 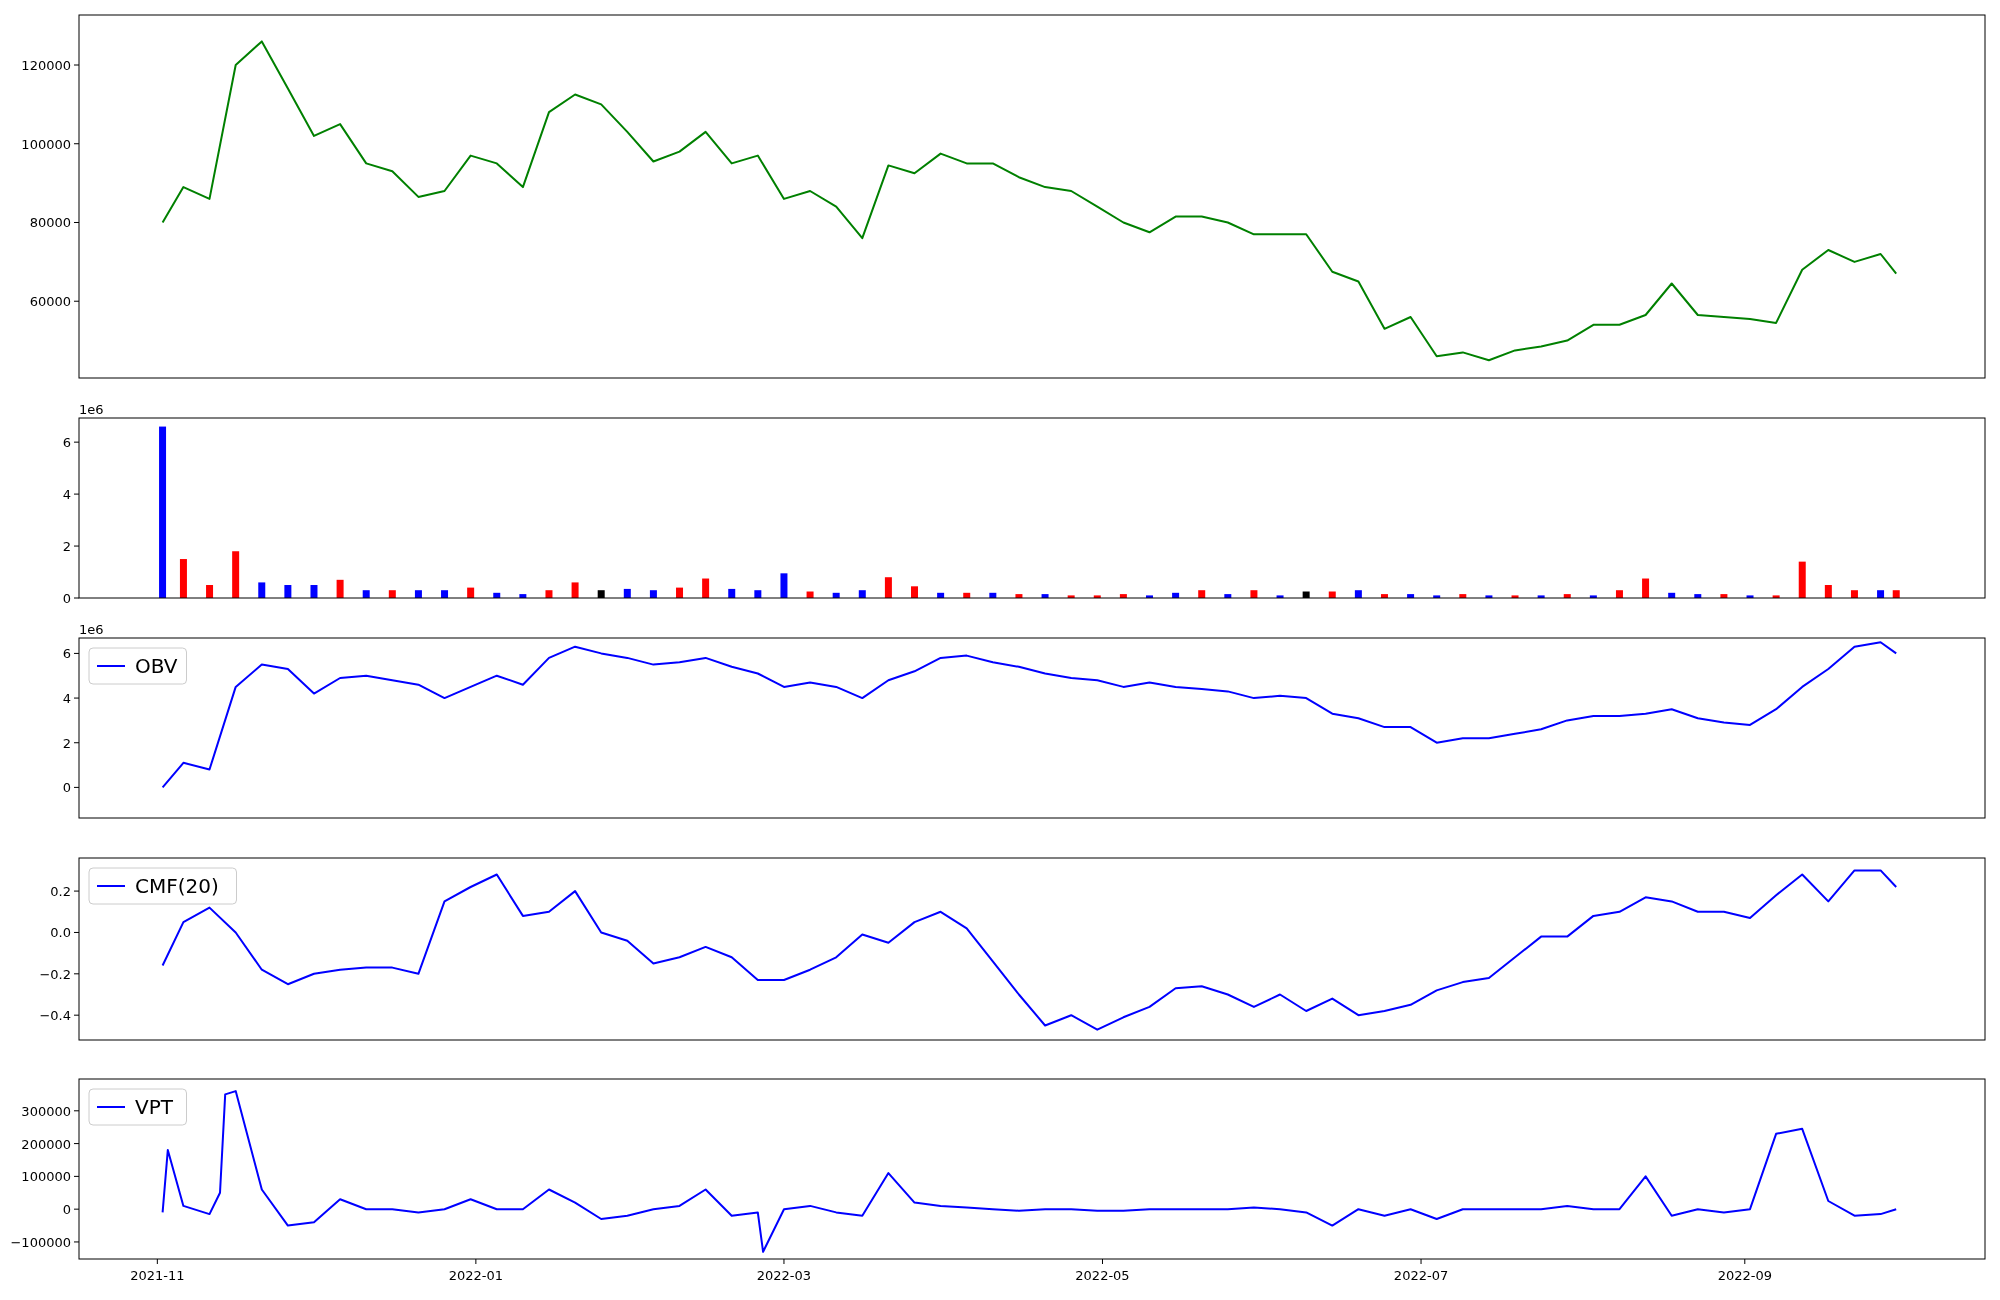 What do you see at coordinates (111, 666) in the screenshot?
I see `legend-line-icon` at bounding box center [111, 666].